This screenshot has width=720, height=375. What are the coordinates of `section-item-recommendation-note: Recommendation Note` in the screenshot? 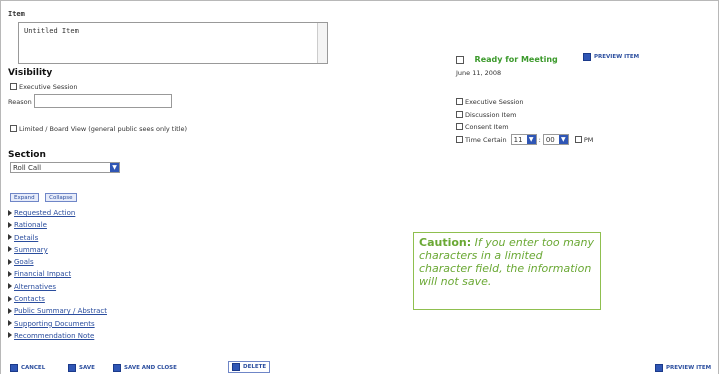 It's located at (57, 336).